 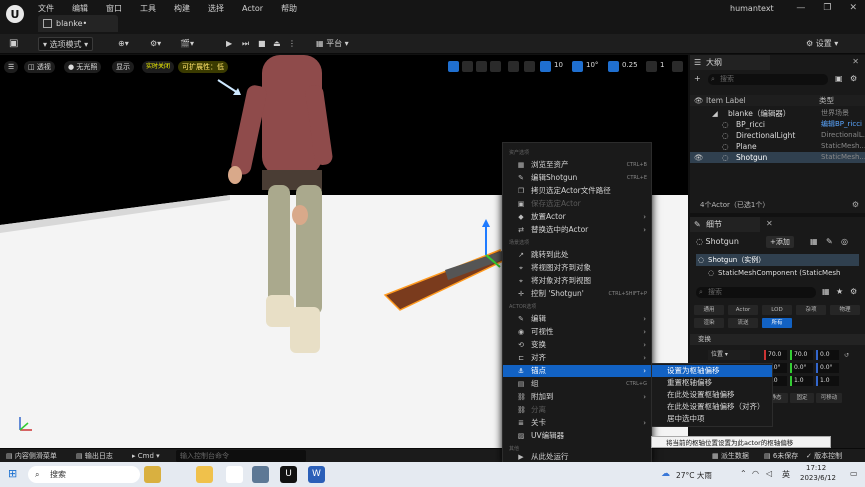 I want to click on col-item-label: Item Label, so click(x=726, y=100).